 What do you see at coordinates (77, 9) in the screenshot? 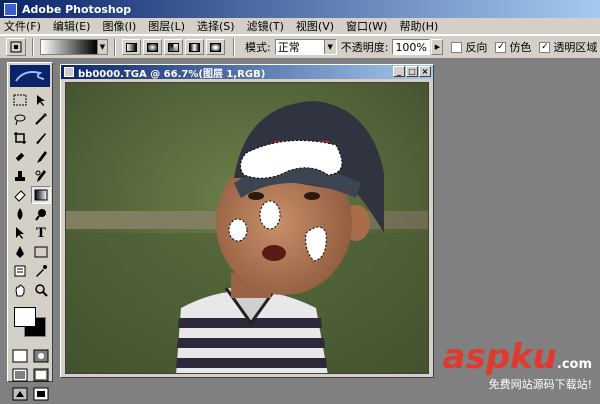
I see `app-title: Adobe Photoshop` at bounding box center [77, 9].